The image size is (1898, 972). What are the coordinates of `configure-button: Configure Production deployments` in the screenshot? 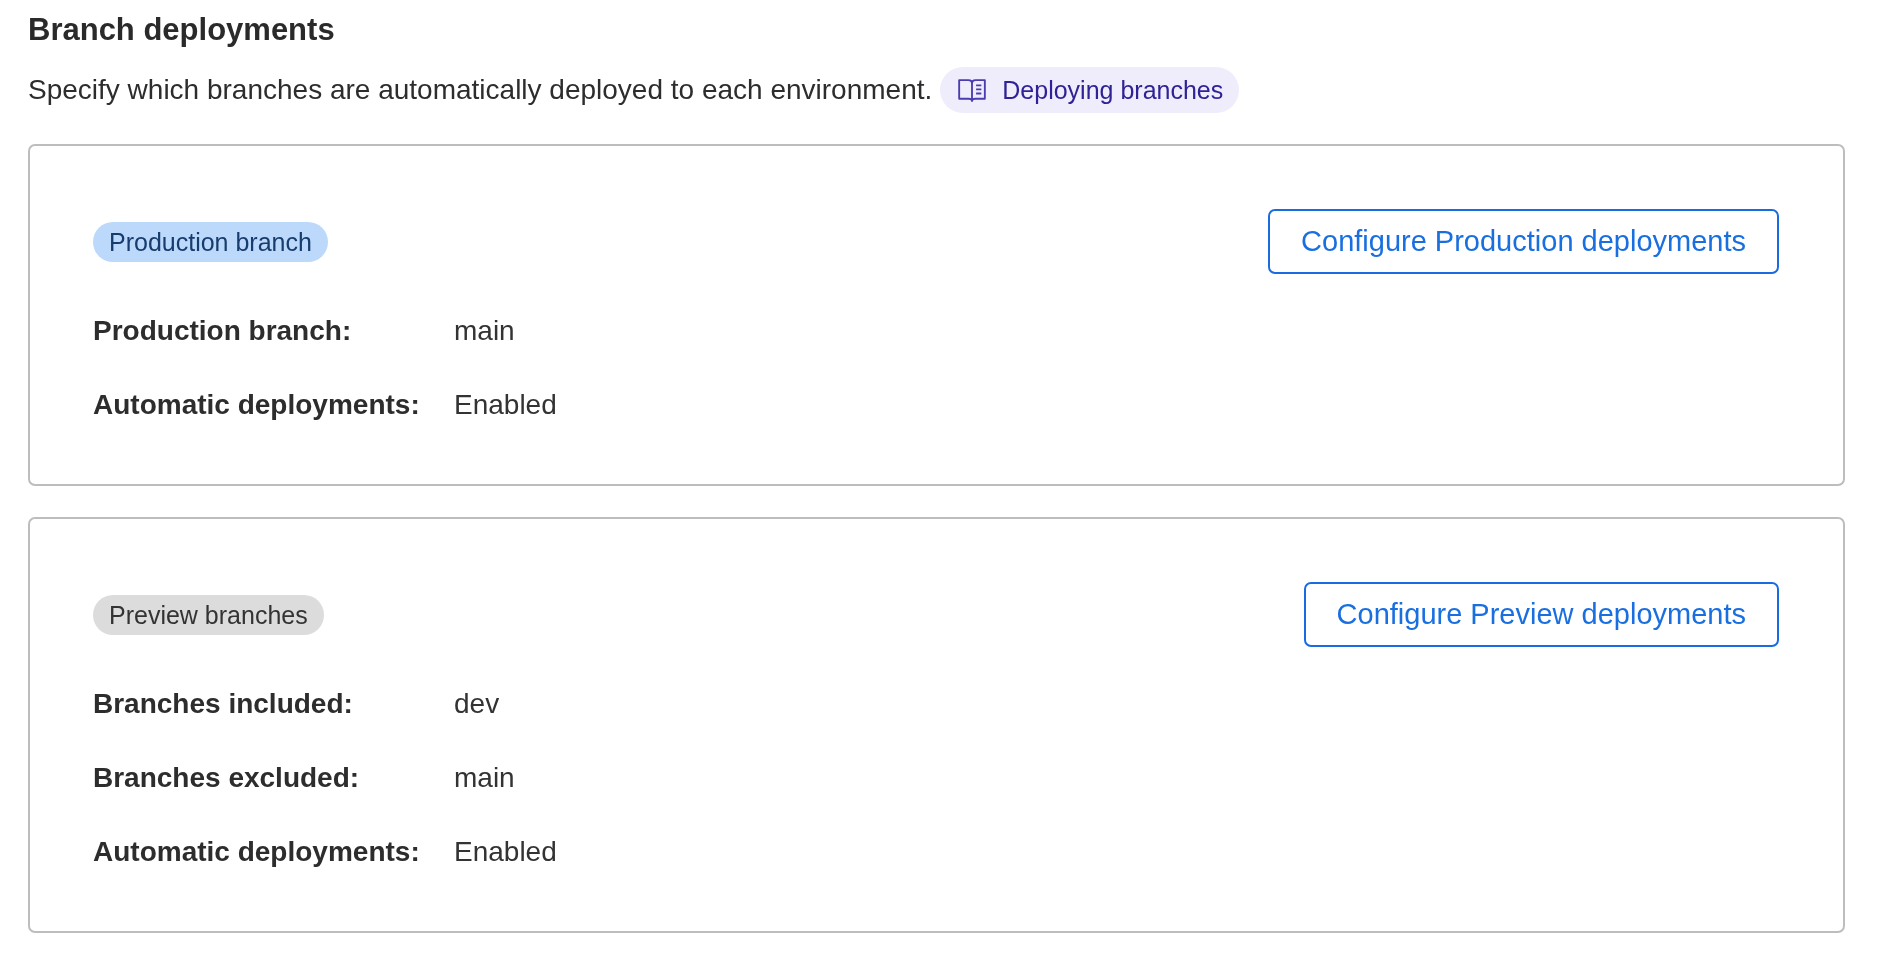 It's located at (1523, 241).